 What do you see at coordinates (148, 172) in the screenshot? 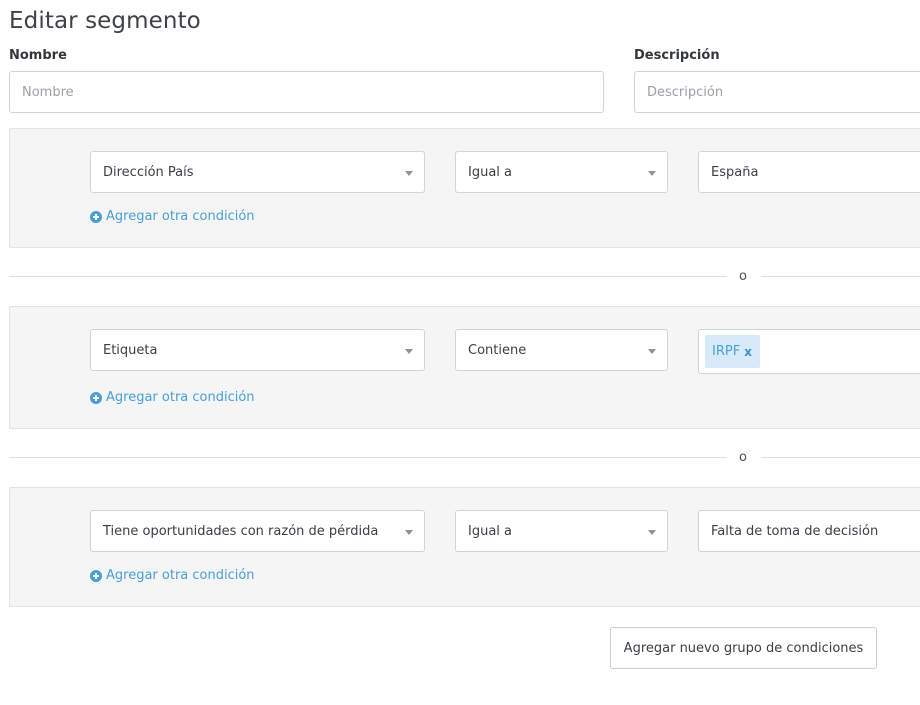
I see `condition-field-value: Dirección País` at bounding box center [148, 172].